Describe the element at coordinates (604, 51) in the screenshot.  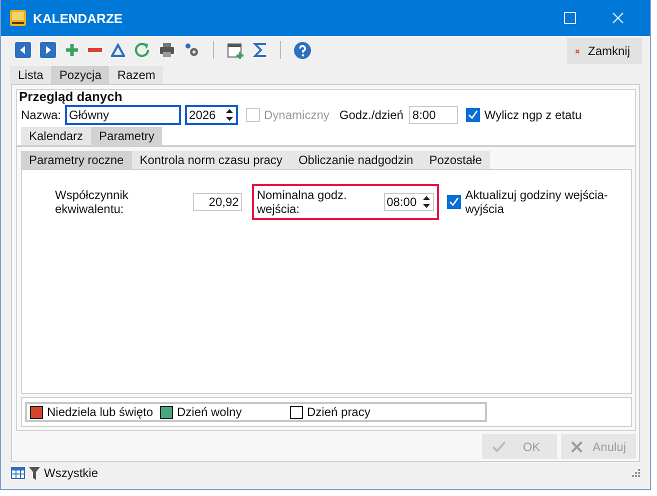
I see `close-button: Zamknij` at that location.